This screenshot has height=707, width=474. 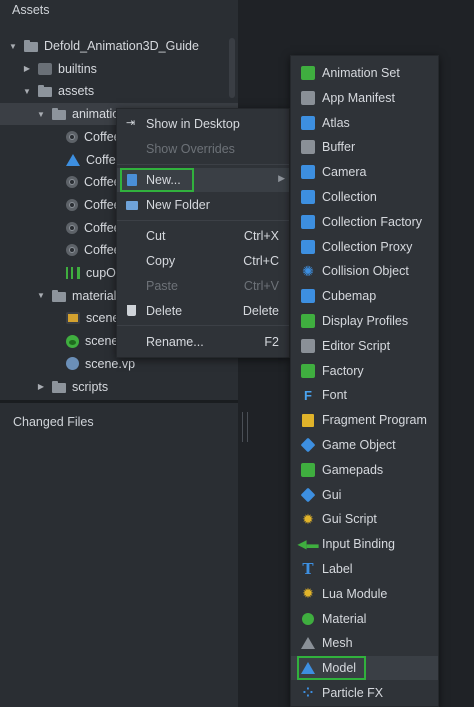 I want to click on menu-item-shortcut: Ctrl+V, so click(x=261, y=286).